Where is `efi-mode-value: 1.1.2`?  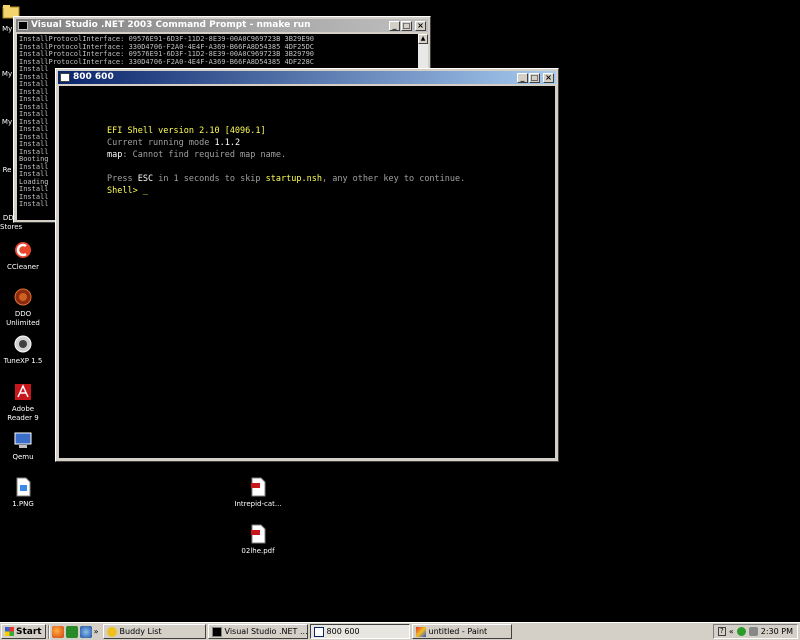
efi-mode-value: 1.1.2 is located at coordinates (227, 143).